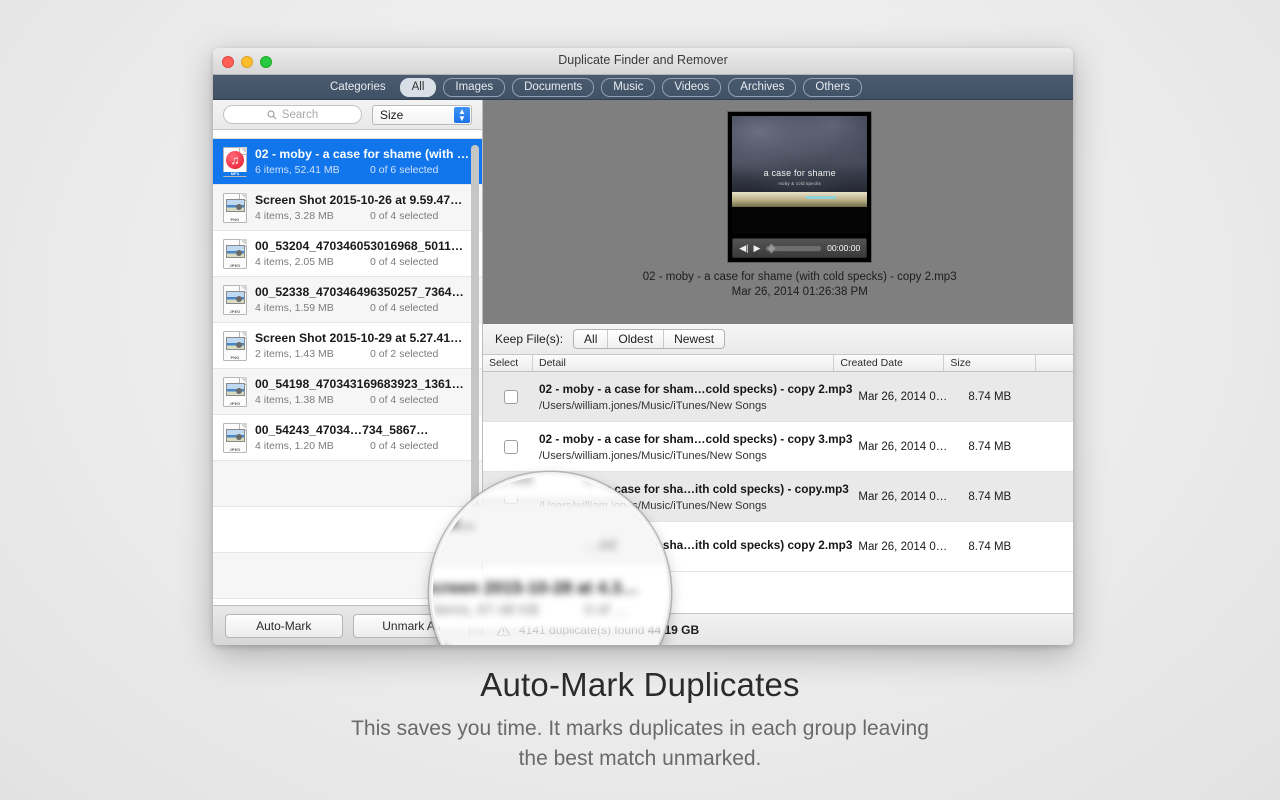 The image size is (1280, 800). I want to click on tab-documents: Documents, so click(553, 87).